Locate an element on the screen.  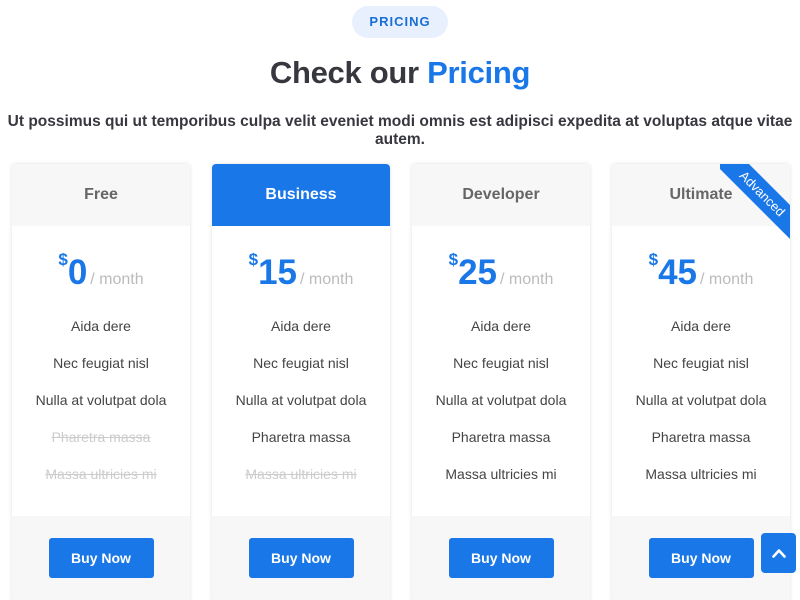
plan-price: $0/ month is located at coordinates (101, 273).